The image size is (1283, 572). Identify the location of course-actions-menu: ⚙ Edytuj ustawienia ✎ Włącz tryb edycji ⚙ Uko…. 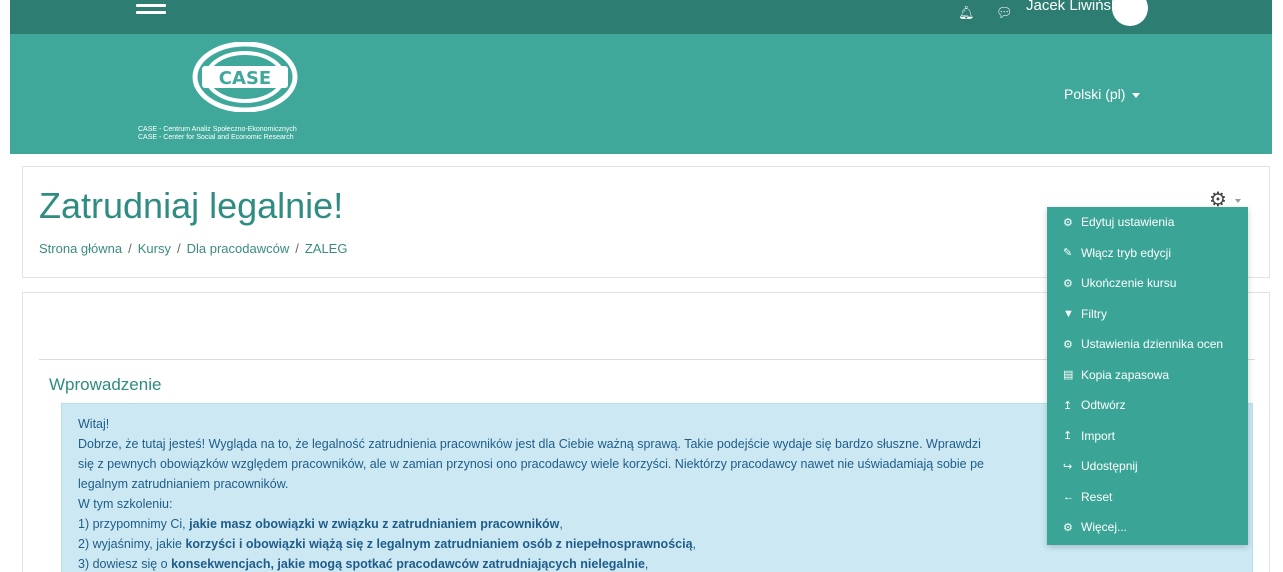
(1147, 376).